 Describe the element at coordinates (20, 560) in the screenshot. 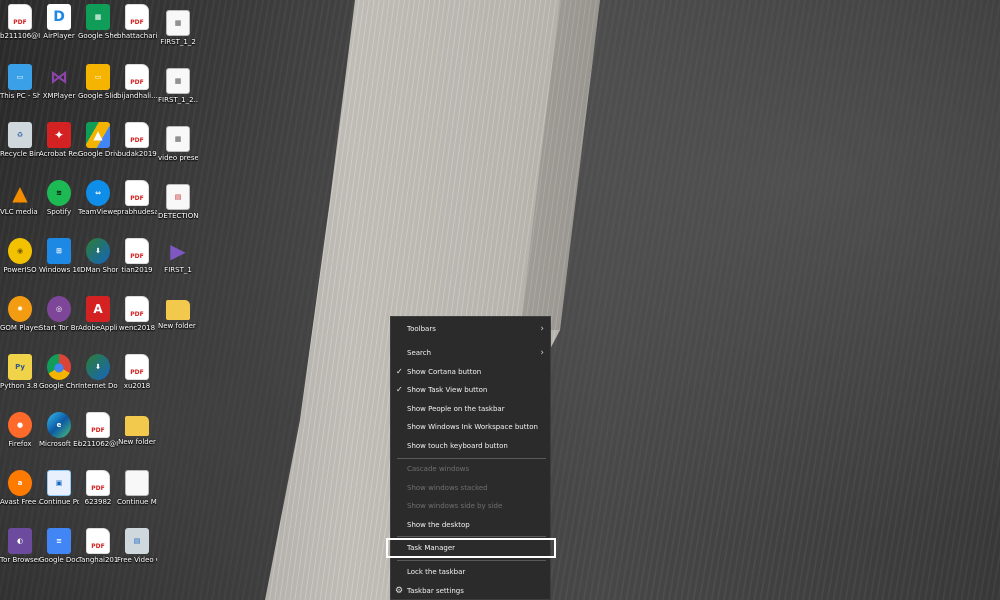

I see `desktop-icon-label: Tor Browser` at that location.